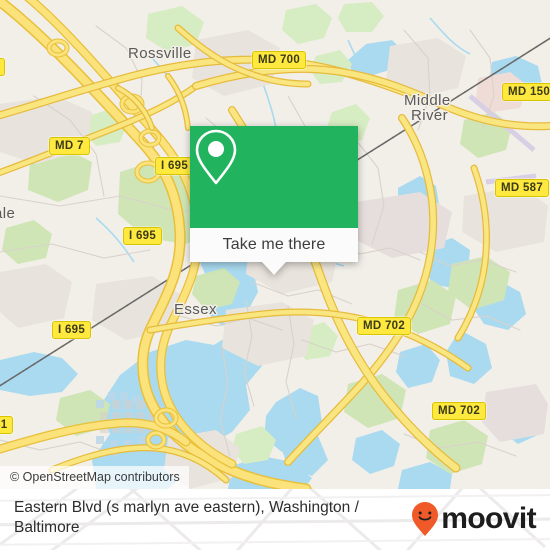 This screenshot has width=550, height=550. Describe the element at coordinates (2, 67) in the screenshot. I see `map-shield-clipped-left` at that location.